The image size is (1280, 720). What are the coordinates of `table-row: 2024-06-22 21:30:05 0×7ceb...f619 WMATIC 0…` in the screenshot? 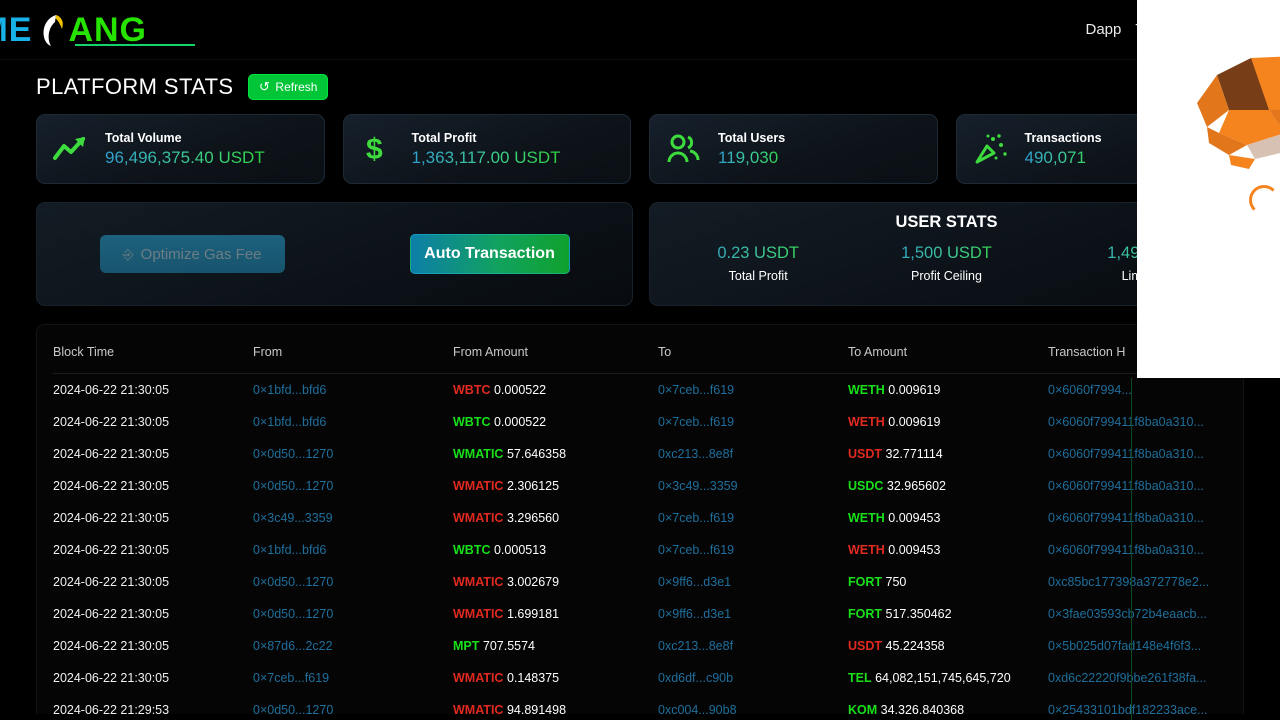 It's located at (648, 678).